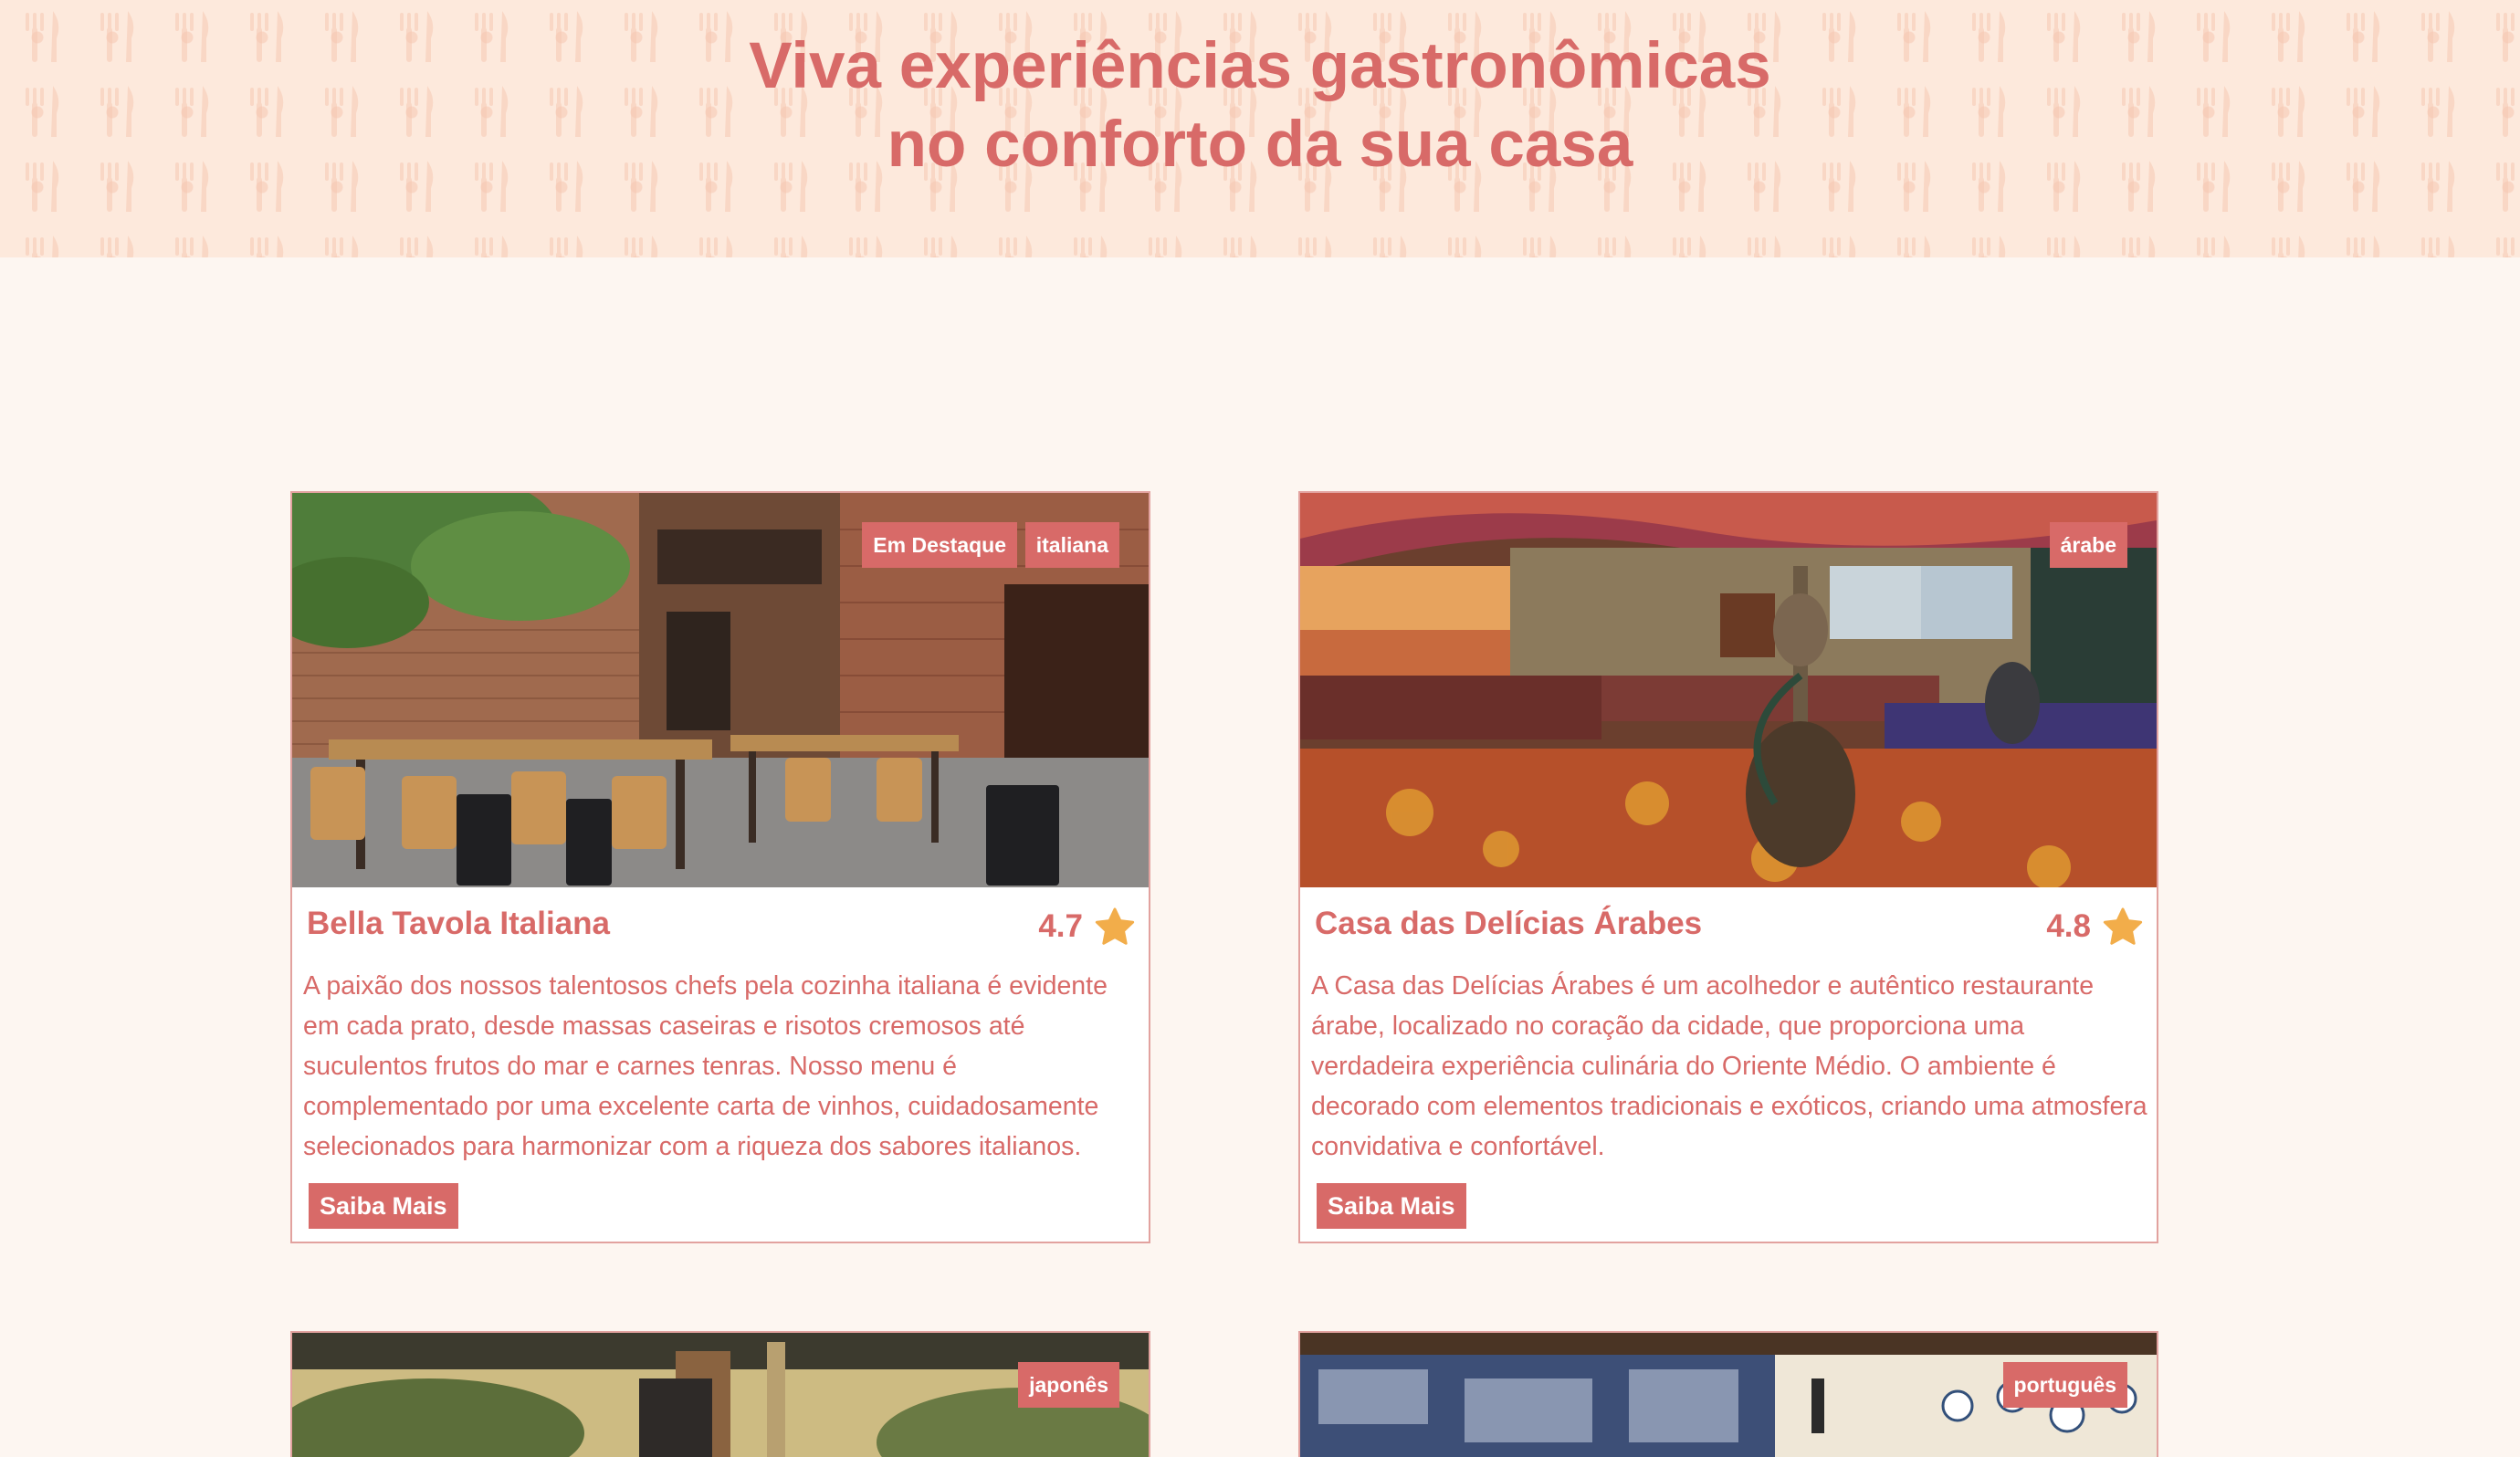 This screenshot has height=1457, width=2520. What do you see at coordinates (1260, 145) in the screenshot?
I see `hero-title-line-2: no conforto da sua casa` at bounding box center [1260, 145].